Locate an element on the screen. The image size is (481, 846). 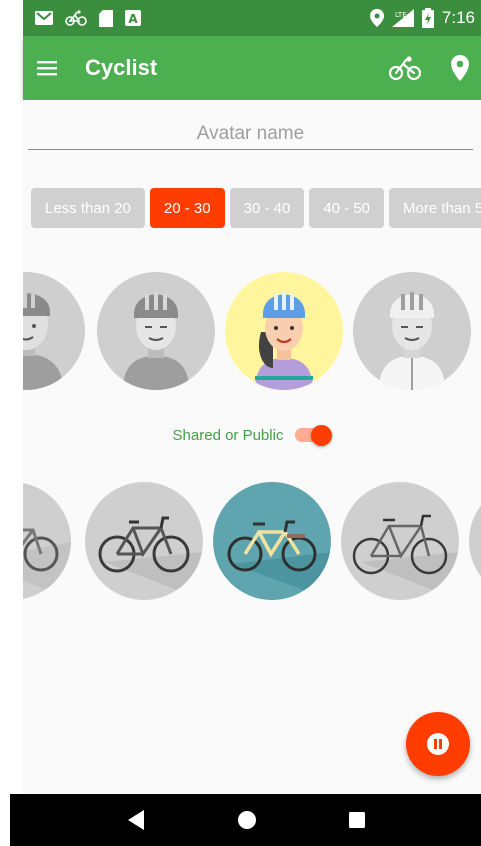
shared-public-switch is located at coordinates (314, 435).